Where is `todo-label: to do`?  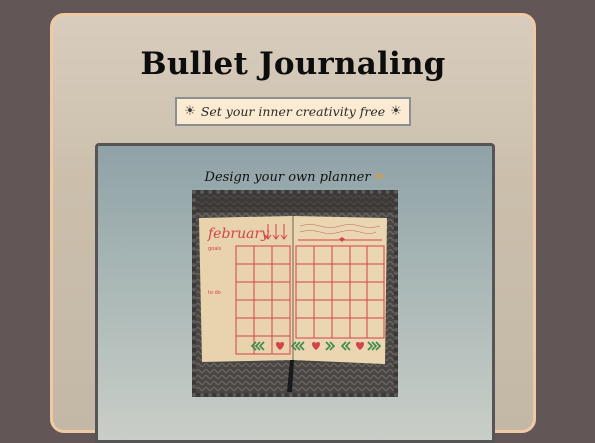
todo-label: to do is located at coordinates (214, 293).